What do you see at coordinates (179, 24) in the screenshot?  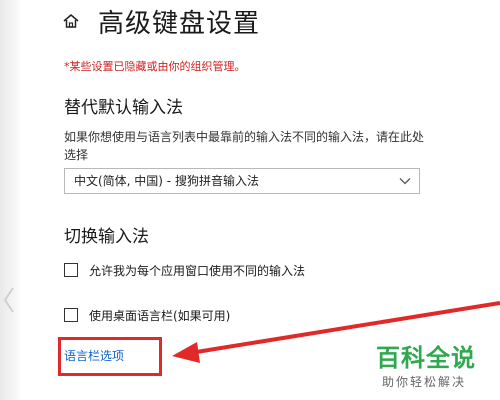 I see `page-title: 高级键盘设置` at bounding box center [179, 24].